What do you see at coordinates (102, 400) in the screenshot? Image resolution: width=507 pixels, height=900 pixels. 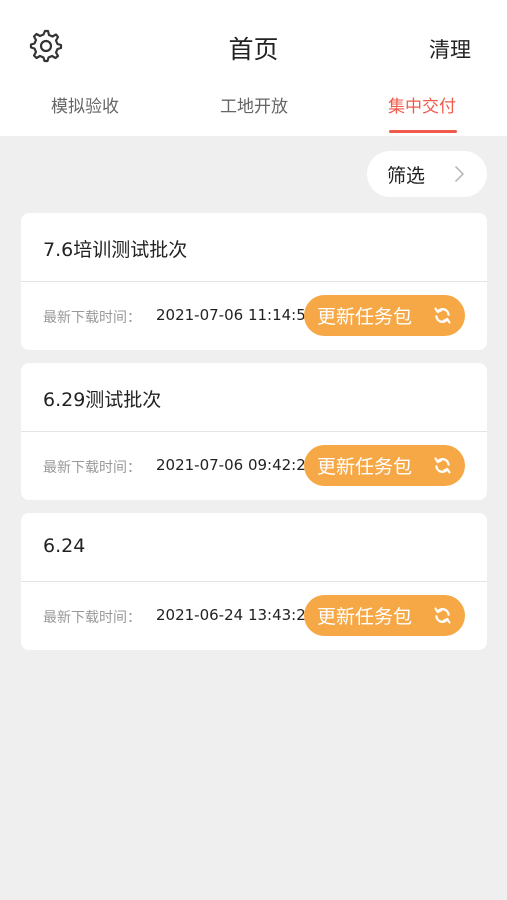 I see `batch-title: 6.29测试批次` at bounding box center [102, 400].